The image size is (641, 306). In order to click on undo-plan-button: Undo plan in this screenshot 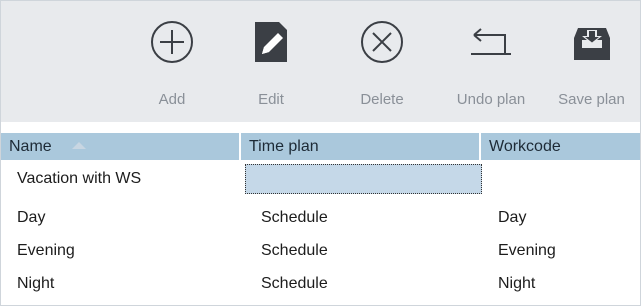, I will do `click(491, 61)`.